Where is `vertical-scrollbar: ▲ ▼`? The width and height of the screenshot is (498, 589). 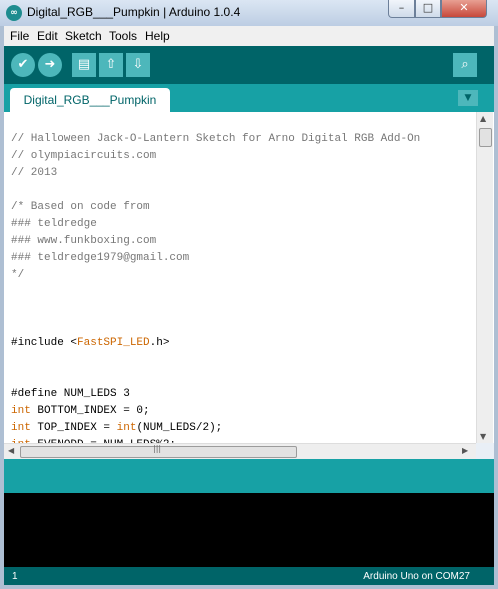
vertical-scrollbar: ▲ ▼ is located at coordinates (484, 277).